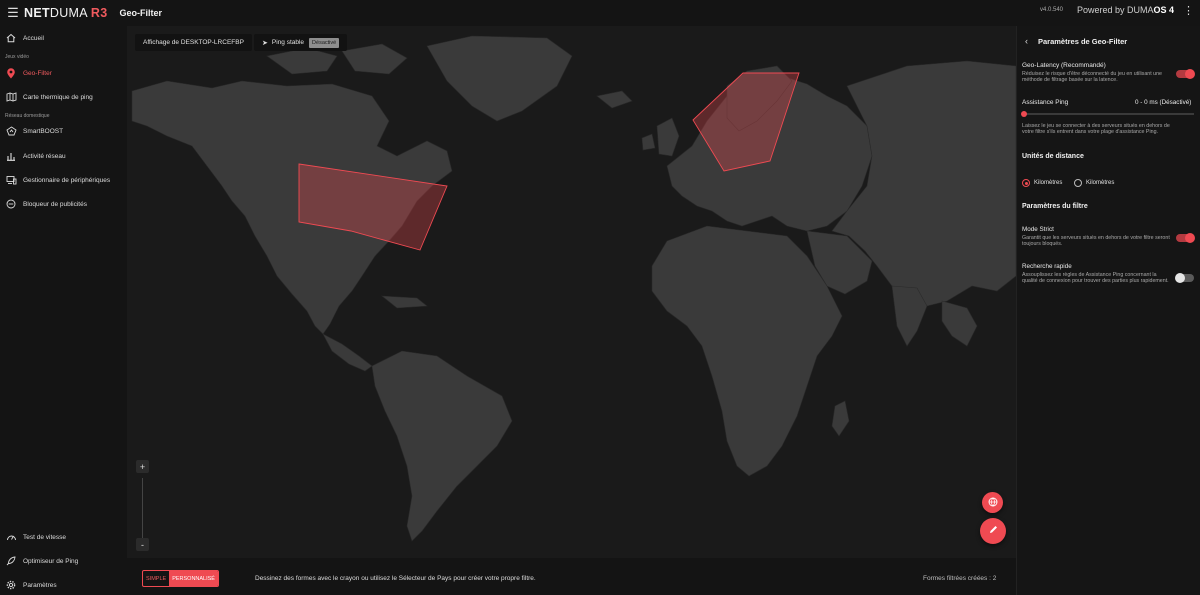 Image resolution: width=1200 pixels, height=595 pixels. Describe the element at coordinates (1078, 183) in the screenshot. I see `unit-mi-radio` at that location.